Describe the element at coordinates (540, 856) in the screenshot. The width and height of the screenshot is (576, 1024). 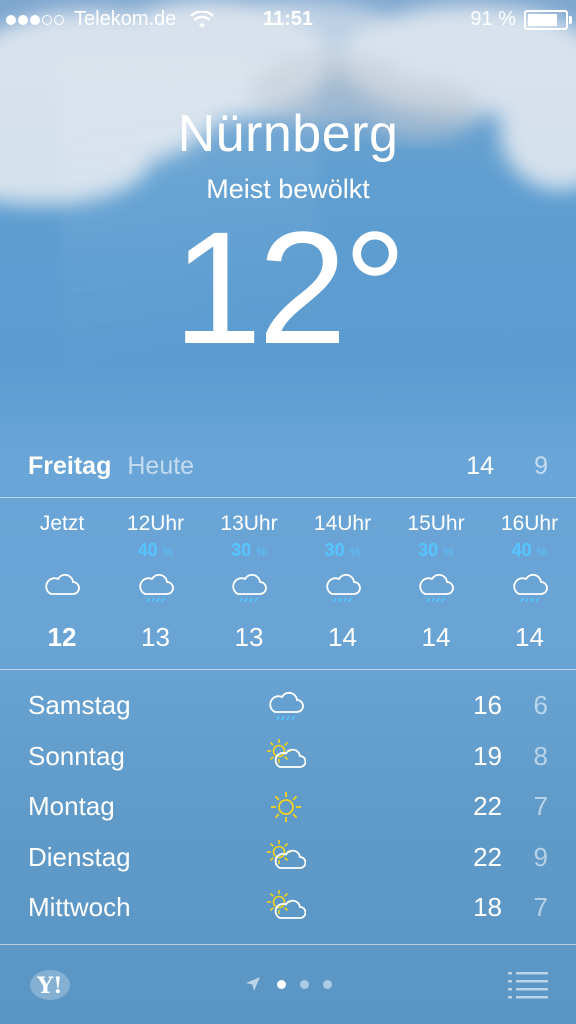
I see `day-low: 9` at that location.